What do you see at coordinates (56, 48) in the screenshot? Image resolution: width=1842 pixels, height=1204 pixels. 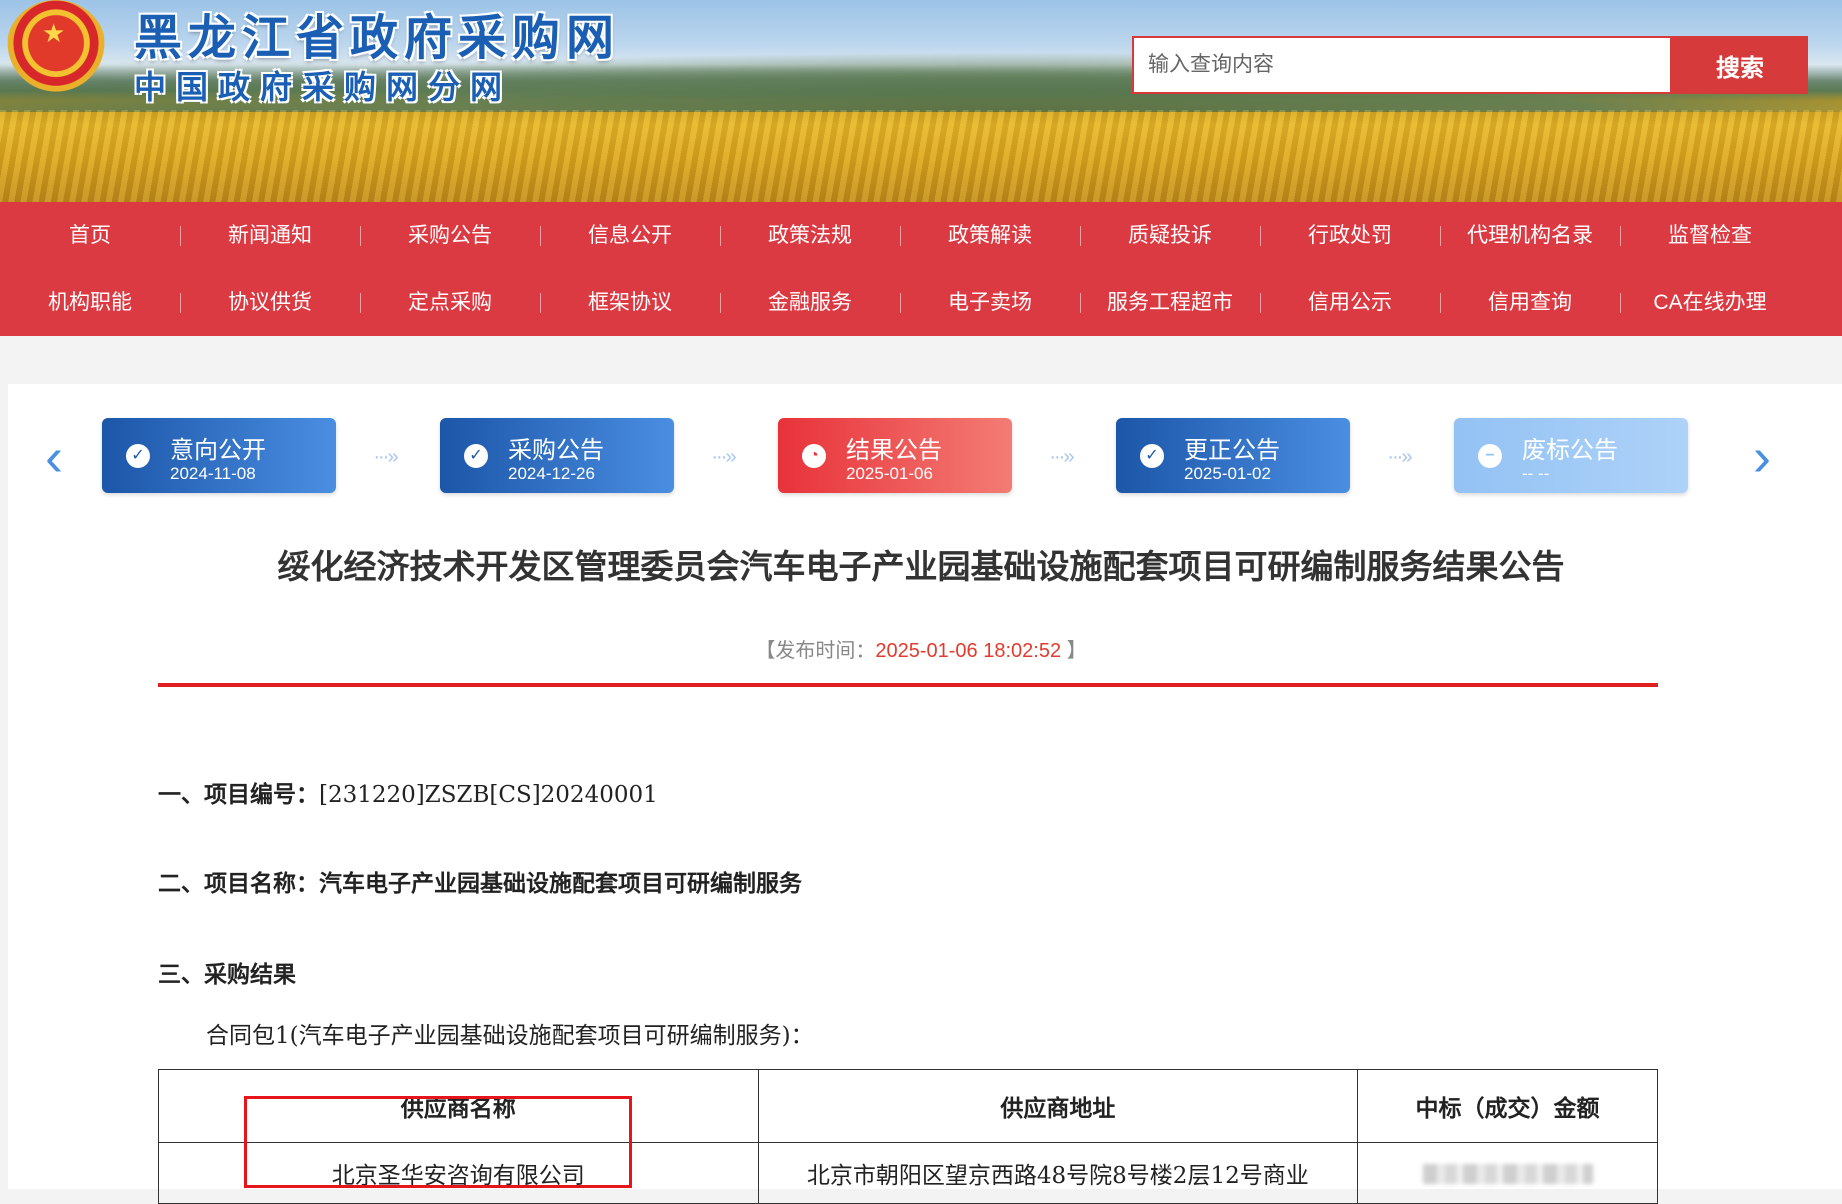 I see `national-emblem-icon: ★` at bounding box center [56, 48].